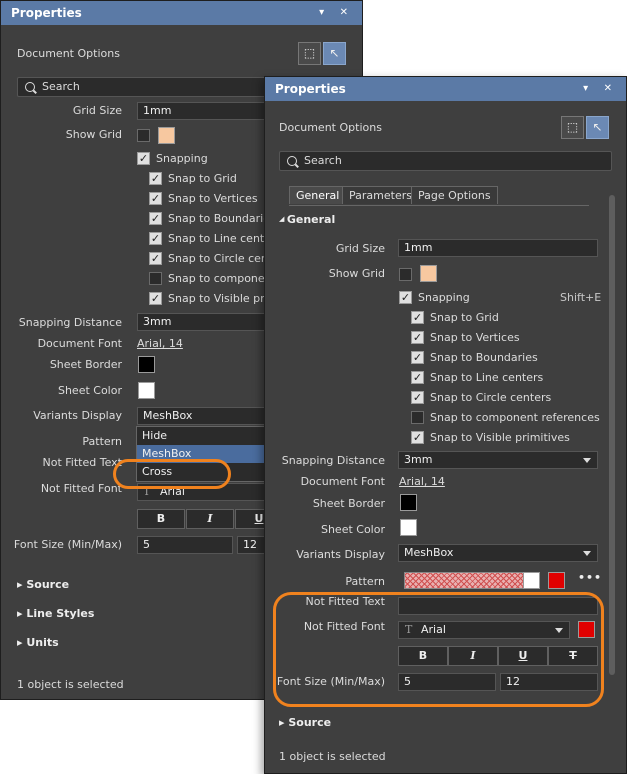  Describe the element at coordinates (581, 297) in the screenshot. I see `snapping-shortcut: Shift+E` at that location.